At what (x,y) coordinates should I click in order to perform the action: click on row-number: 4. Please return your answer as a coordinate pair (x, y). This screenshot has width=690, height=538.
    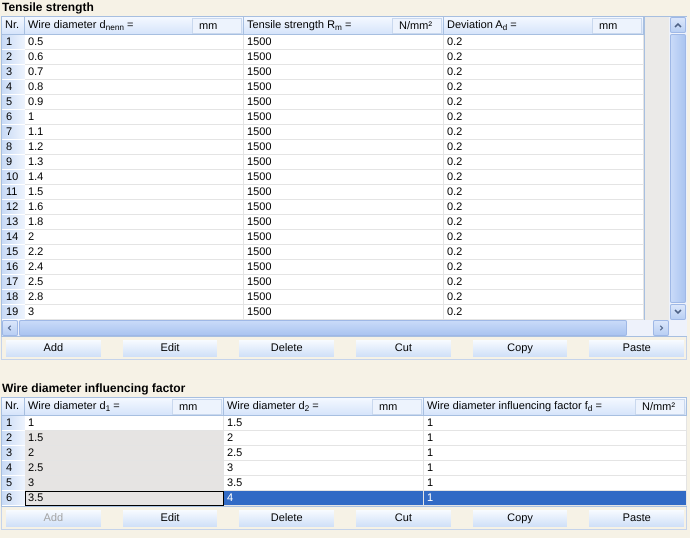
    Looking at the image, I should click on (13, 468).